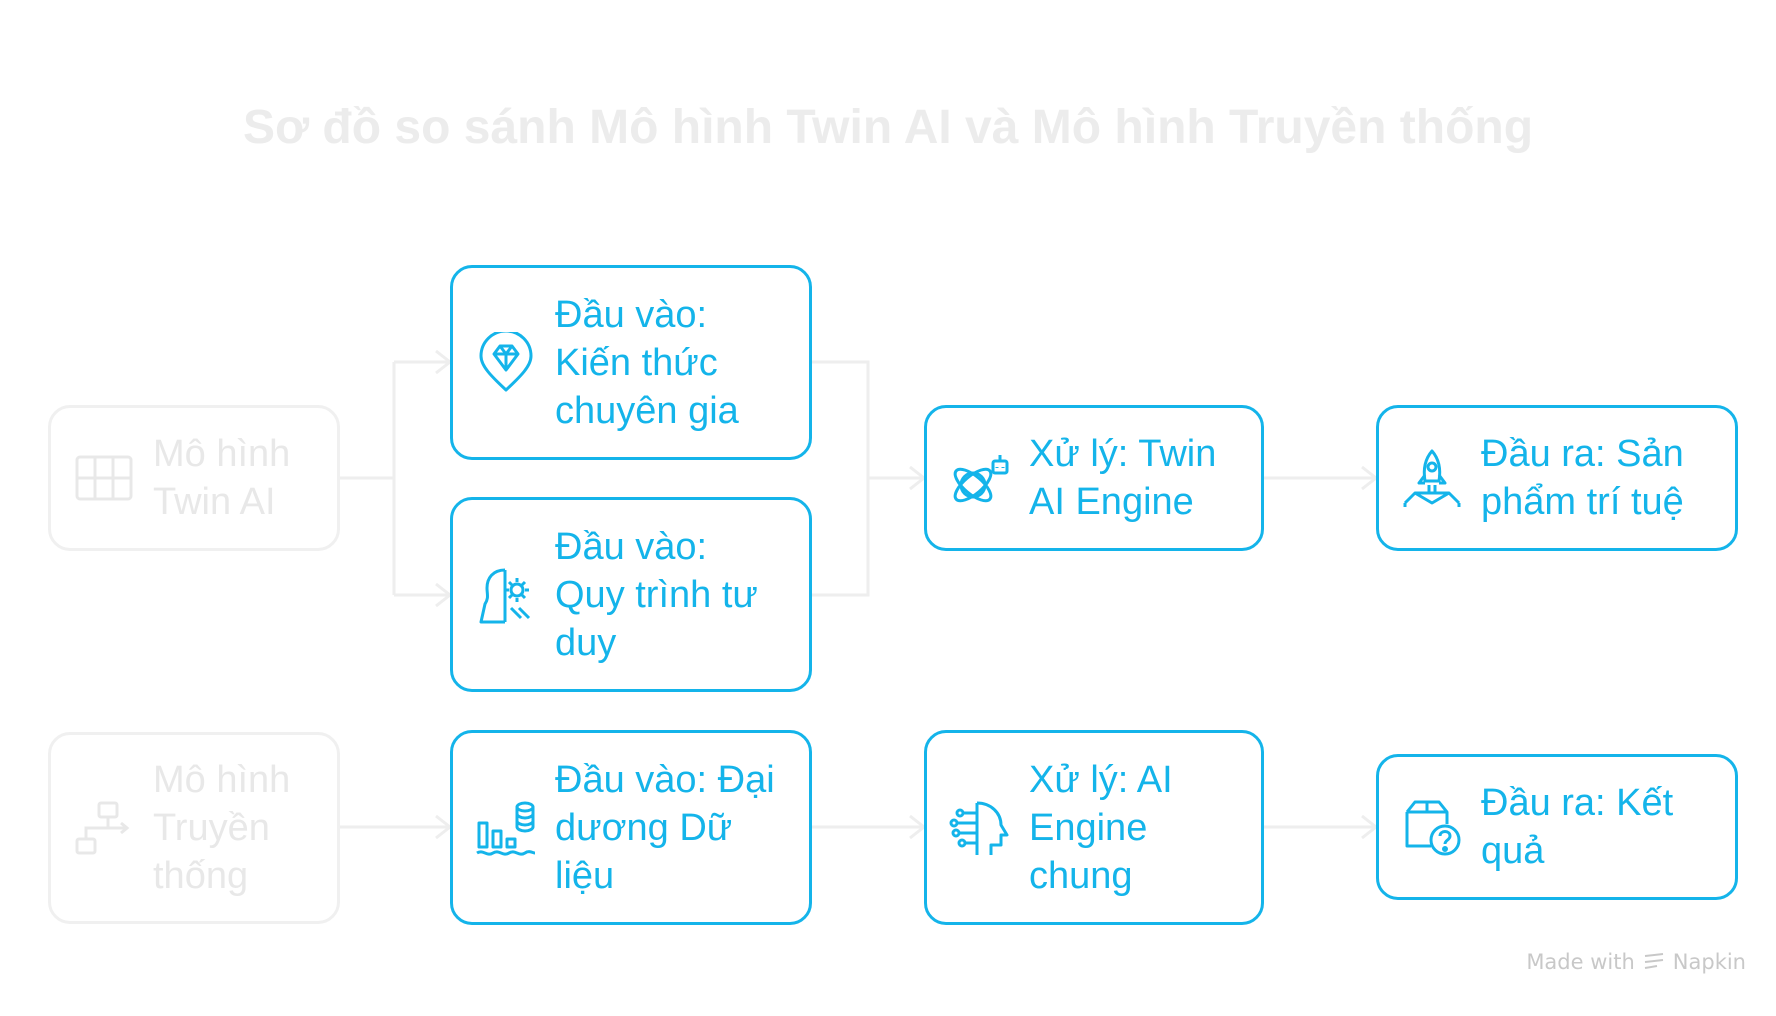 This screenshot has height=1016, width=1776. I want to click on napkin-logo-icon, so click(1653, 961).